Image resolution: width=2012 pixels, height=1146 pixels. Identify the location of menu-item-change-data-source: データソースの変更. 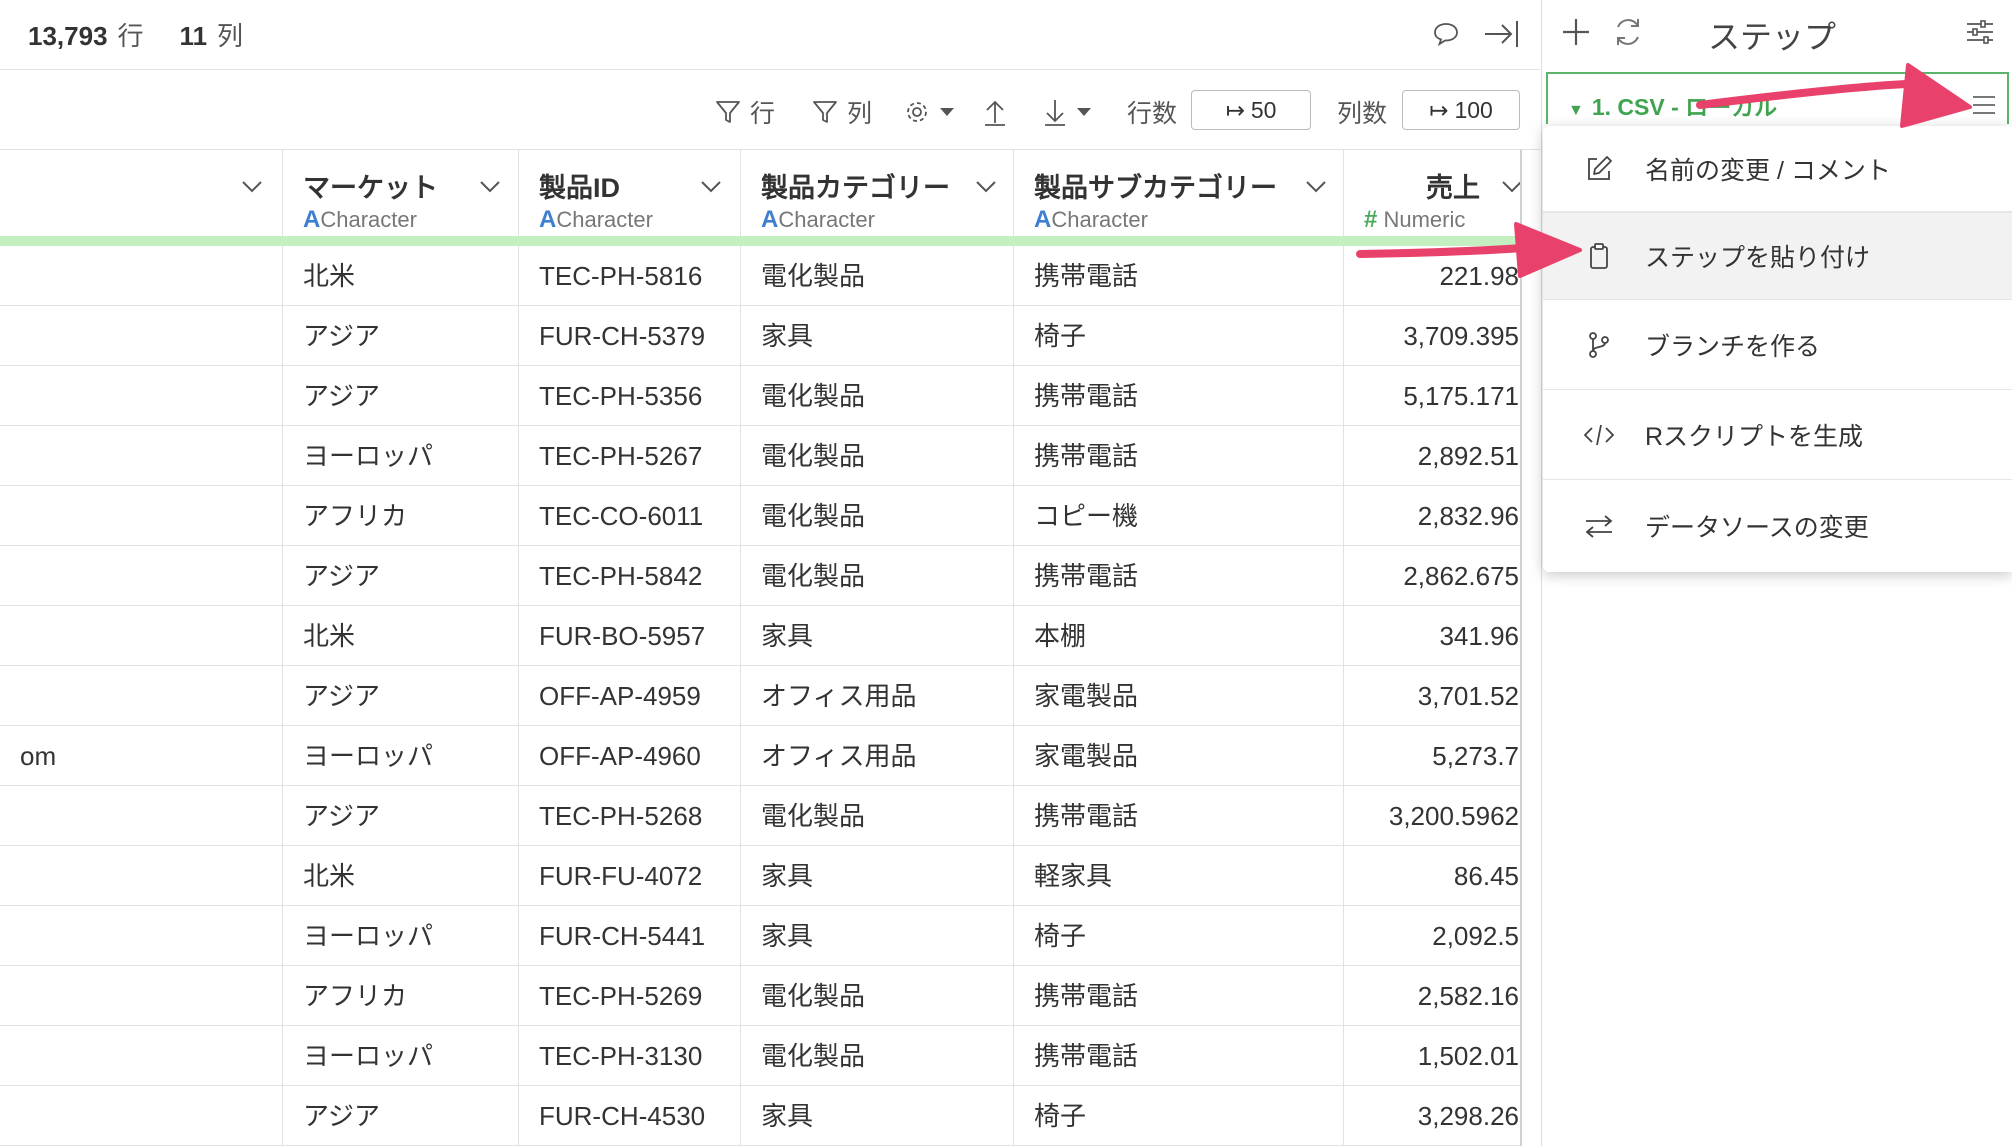
(1777, 526).